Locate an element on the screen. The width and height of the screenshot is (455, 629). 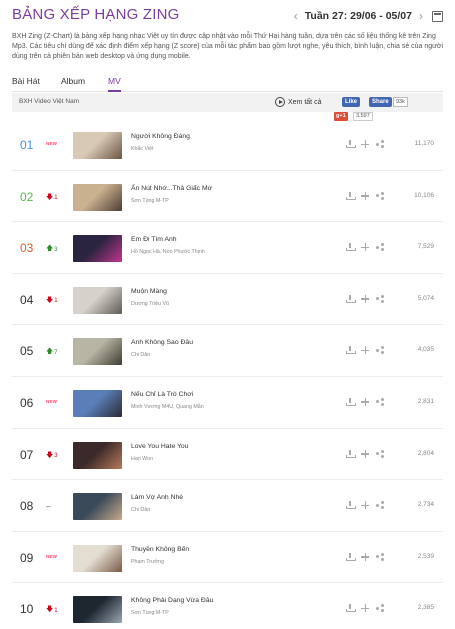
arrow-up-icon: 🡅 is located at coordinates (50, 249).